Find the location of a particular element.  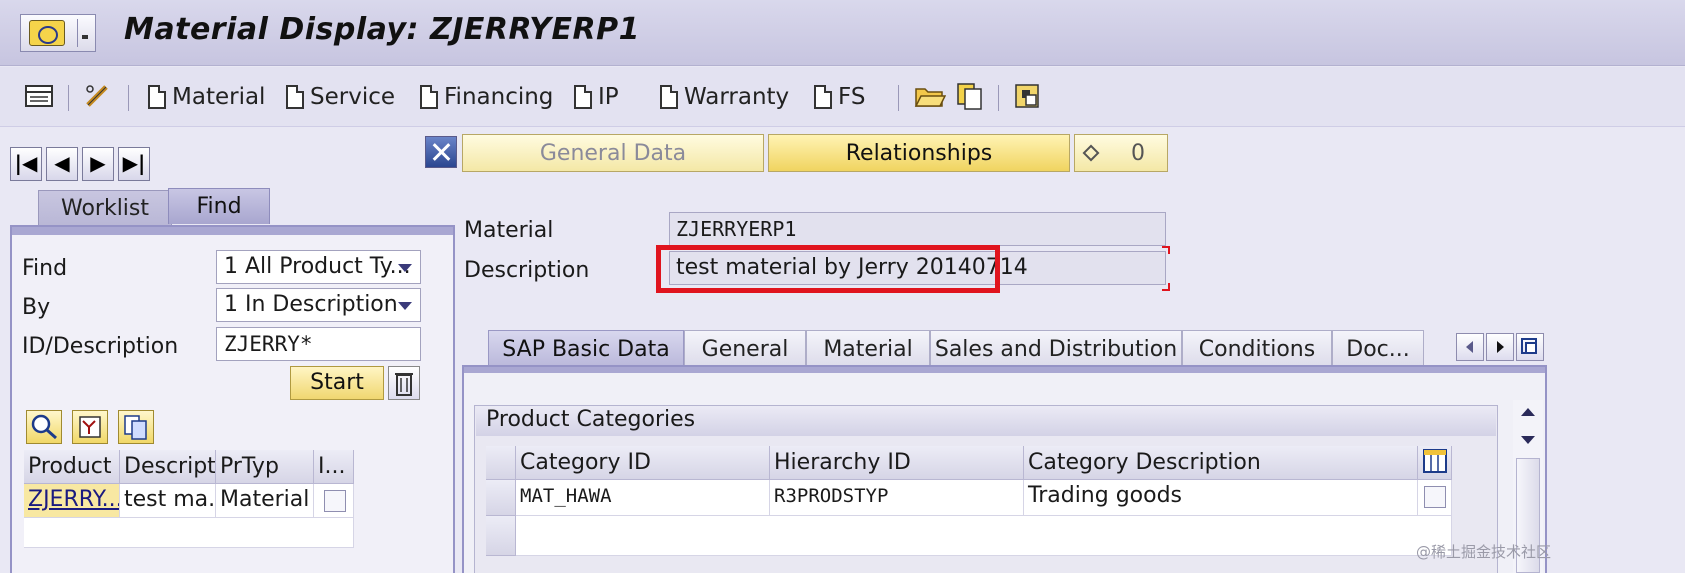

search-details-icon is located at coordinates (44, 427).